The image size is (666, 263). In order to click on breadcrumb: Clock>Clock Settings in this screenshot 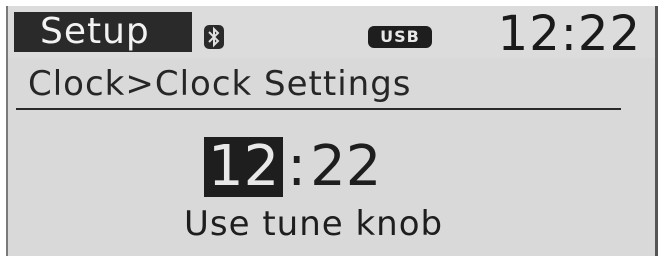, I will do `click(220, 84)`.